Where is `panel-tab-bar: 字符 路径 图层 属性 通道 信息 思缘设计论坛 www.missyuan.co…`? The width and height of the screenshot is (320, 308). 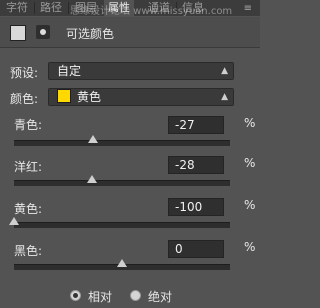 panel-tab-bar: 字符 路径 图层 属性 通道 信息 思缘设计论坛 www.missyuan.co… is located at coordinates (130, 8).